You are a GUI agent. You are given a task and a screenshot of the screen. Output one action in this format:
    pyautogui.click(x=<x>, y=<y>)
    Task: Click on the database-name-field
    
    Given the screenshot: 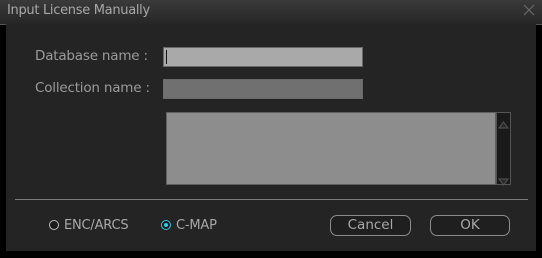 What is the action you would take?
    pyautogui.click(x=263, y=57)
    